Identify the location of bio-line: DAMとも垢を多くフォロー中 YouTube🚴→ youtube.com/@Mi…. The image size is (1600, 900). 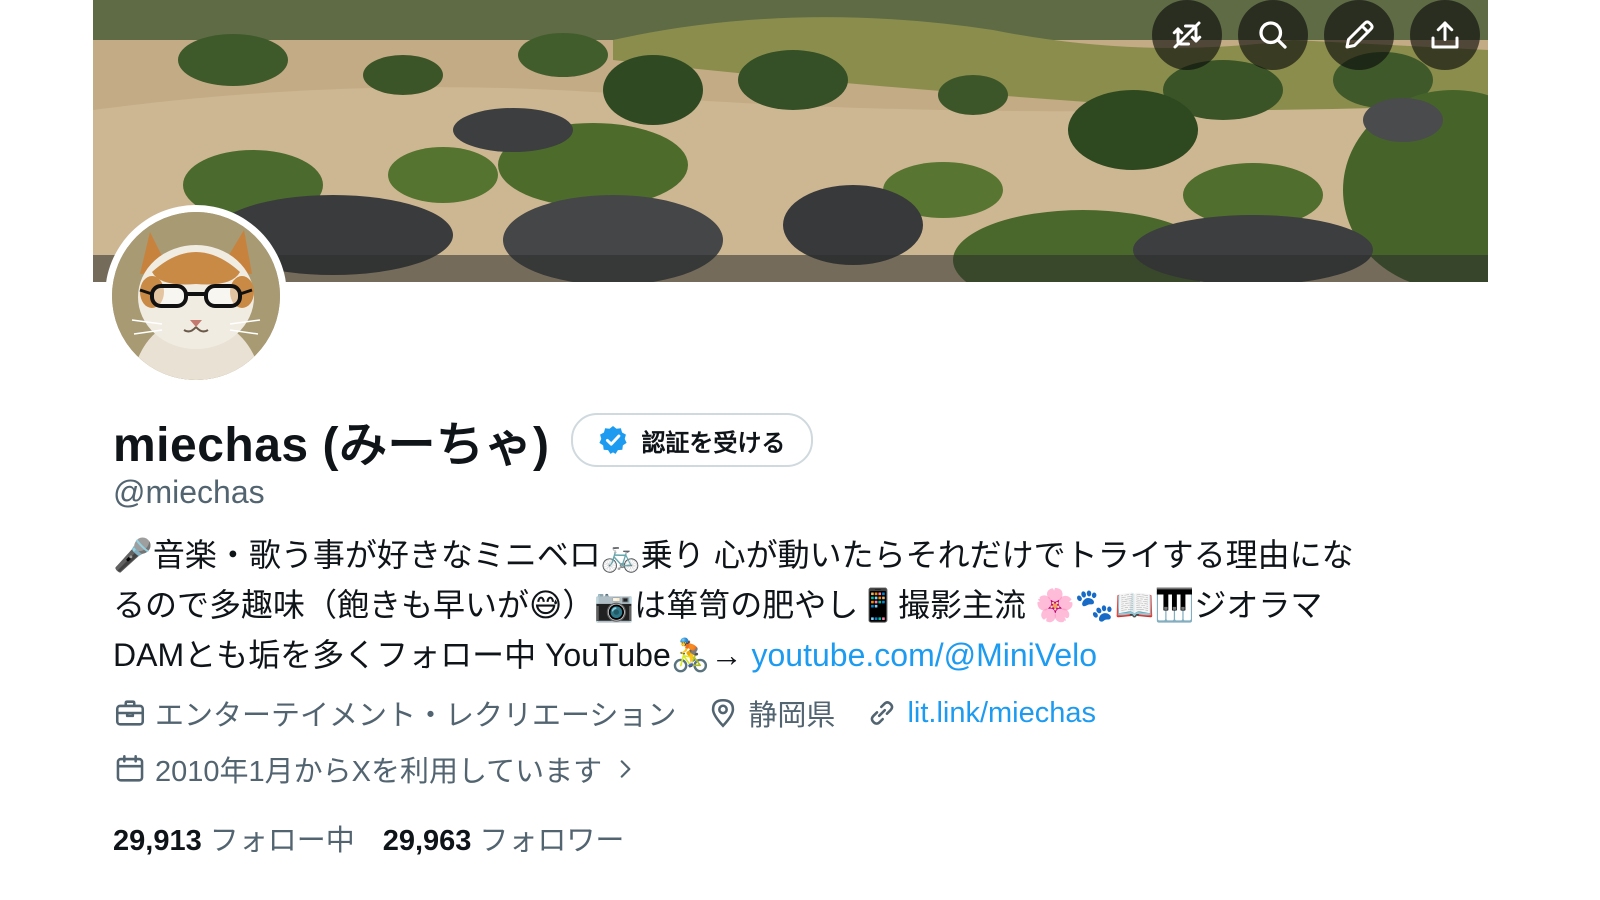
(803, 655).